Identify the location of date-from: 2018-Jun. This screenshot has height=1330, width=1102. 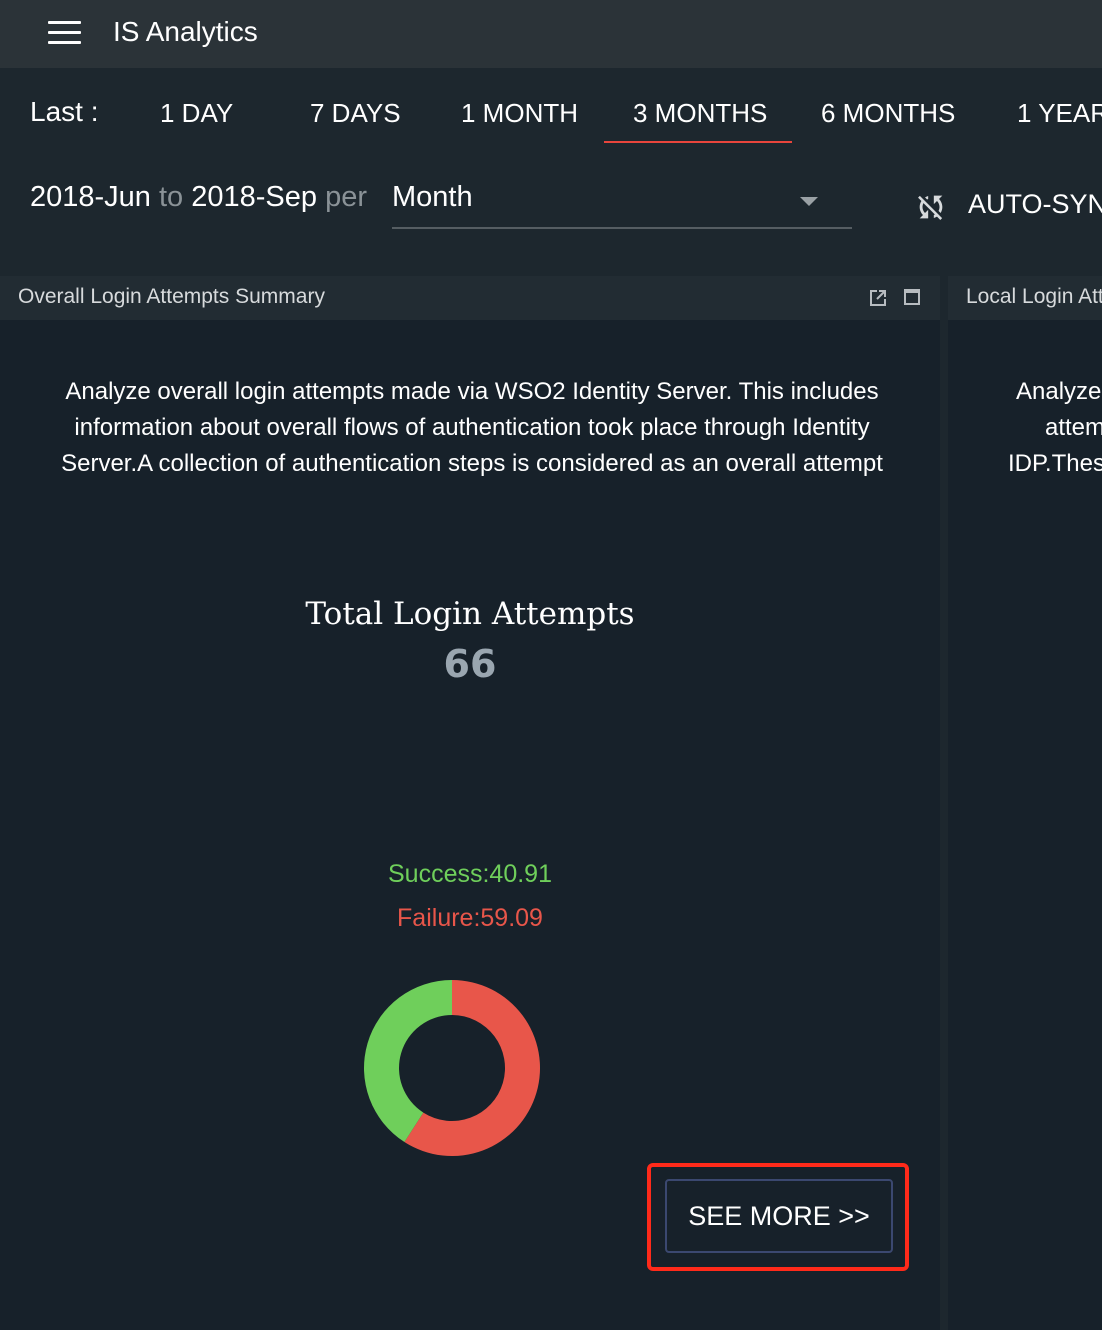
(90, 197).